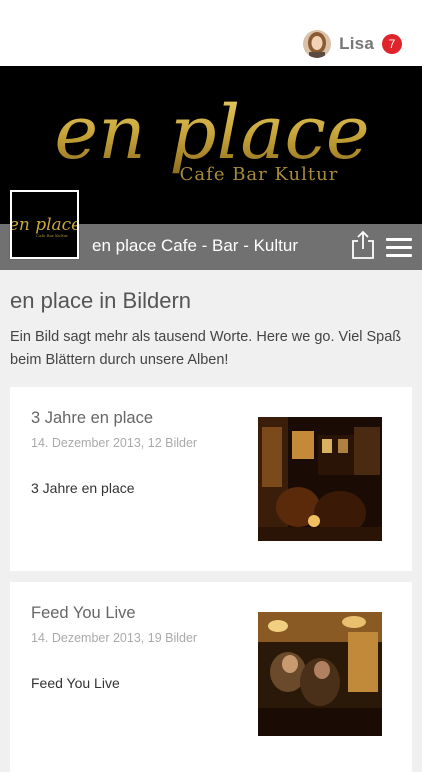 The height and width of the screenshot is (772, 422). I want to click on page-name: en place Cafe - Bar - Kultur, so click(195, 245).